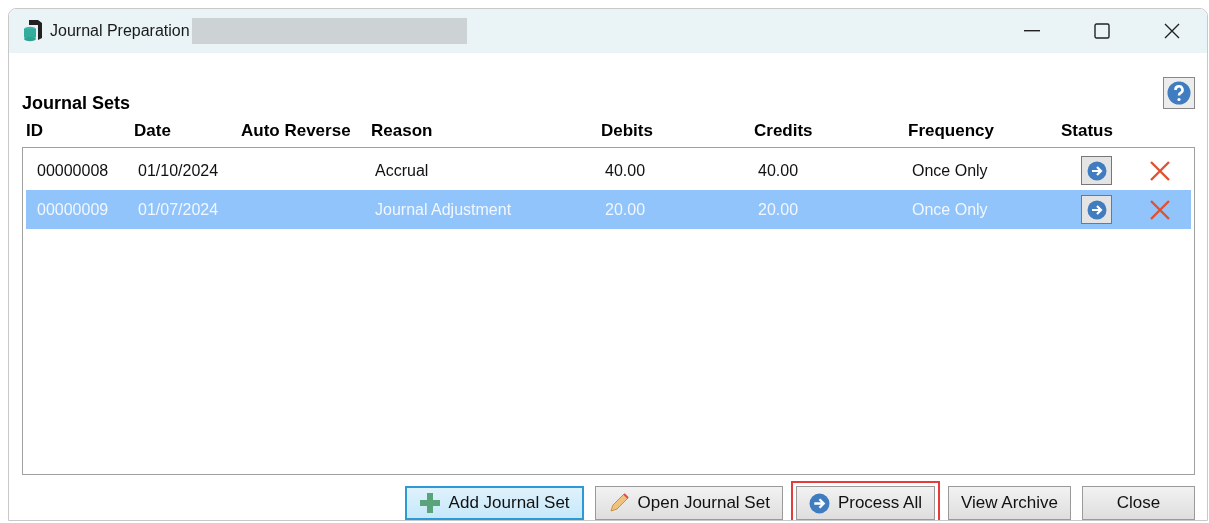  Describe the element at coordinates (784, 131) in the screenshot. I see `column-header: Credits` at that location.